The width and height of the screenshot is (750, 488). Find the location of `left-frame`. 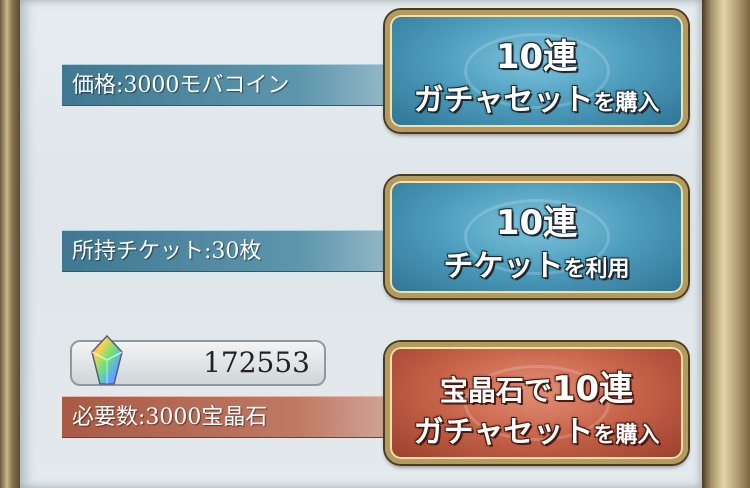

left-frame is located at coordinates (10, 244).